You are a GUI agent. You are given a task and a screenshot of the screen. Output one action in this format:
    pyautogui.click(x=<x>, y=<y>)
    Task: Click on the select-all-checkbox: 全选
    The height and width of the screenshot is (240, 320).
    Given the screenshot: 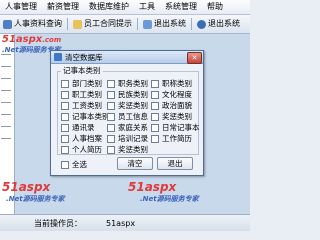 What is the action you would take?
    pyautogui.click(x=74, y=164)
    